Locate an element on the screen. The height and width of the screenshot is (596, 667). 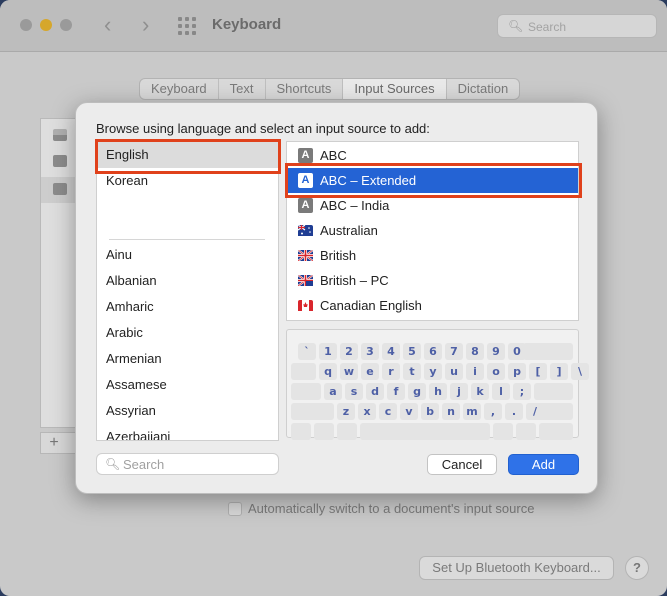
keyboard-key: d is located at coordinates (375, 391).